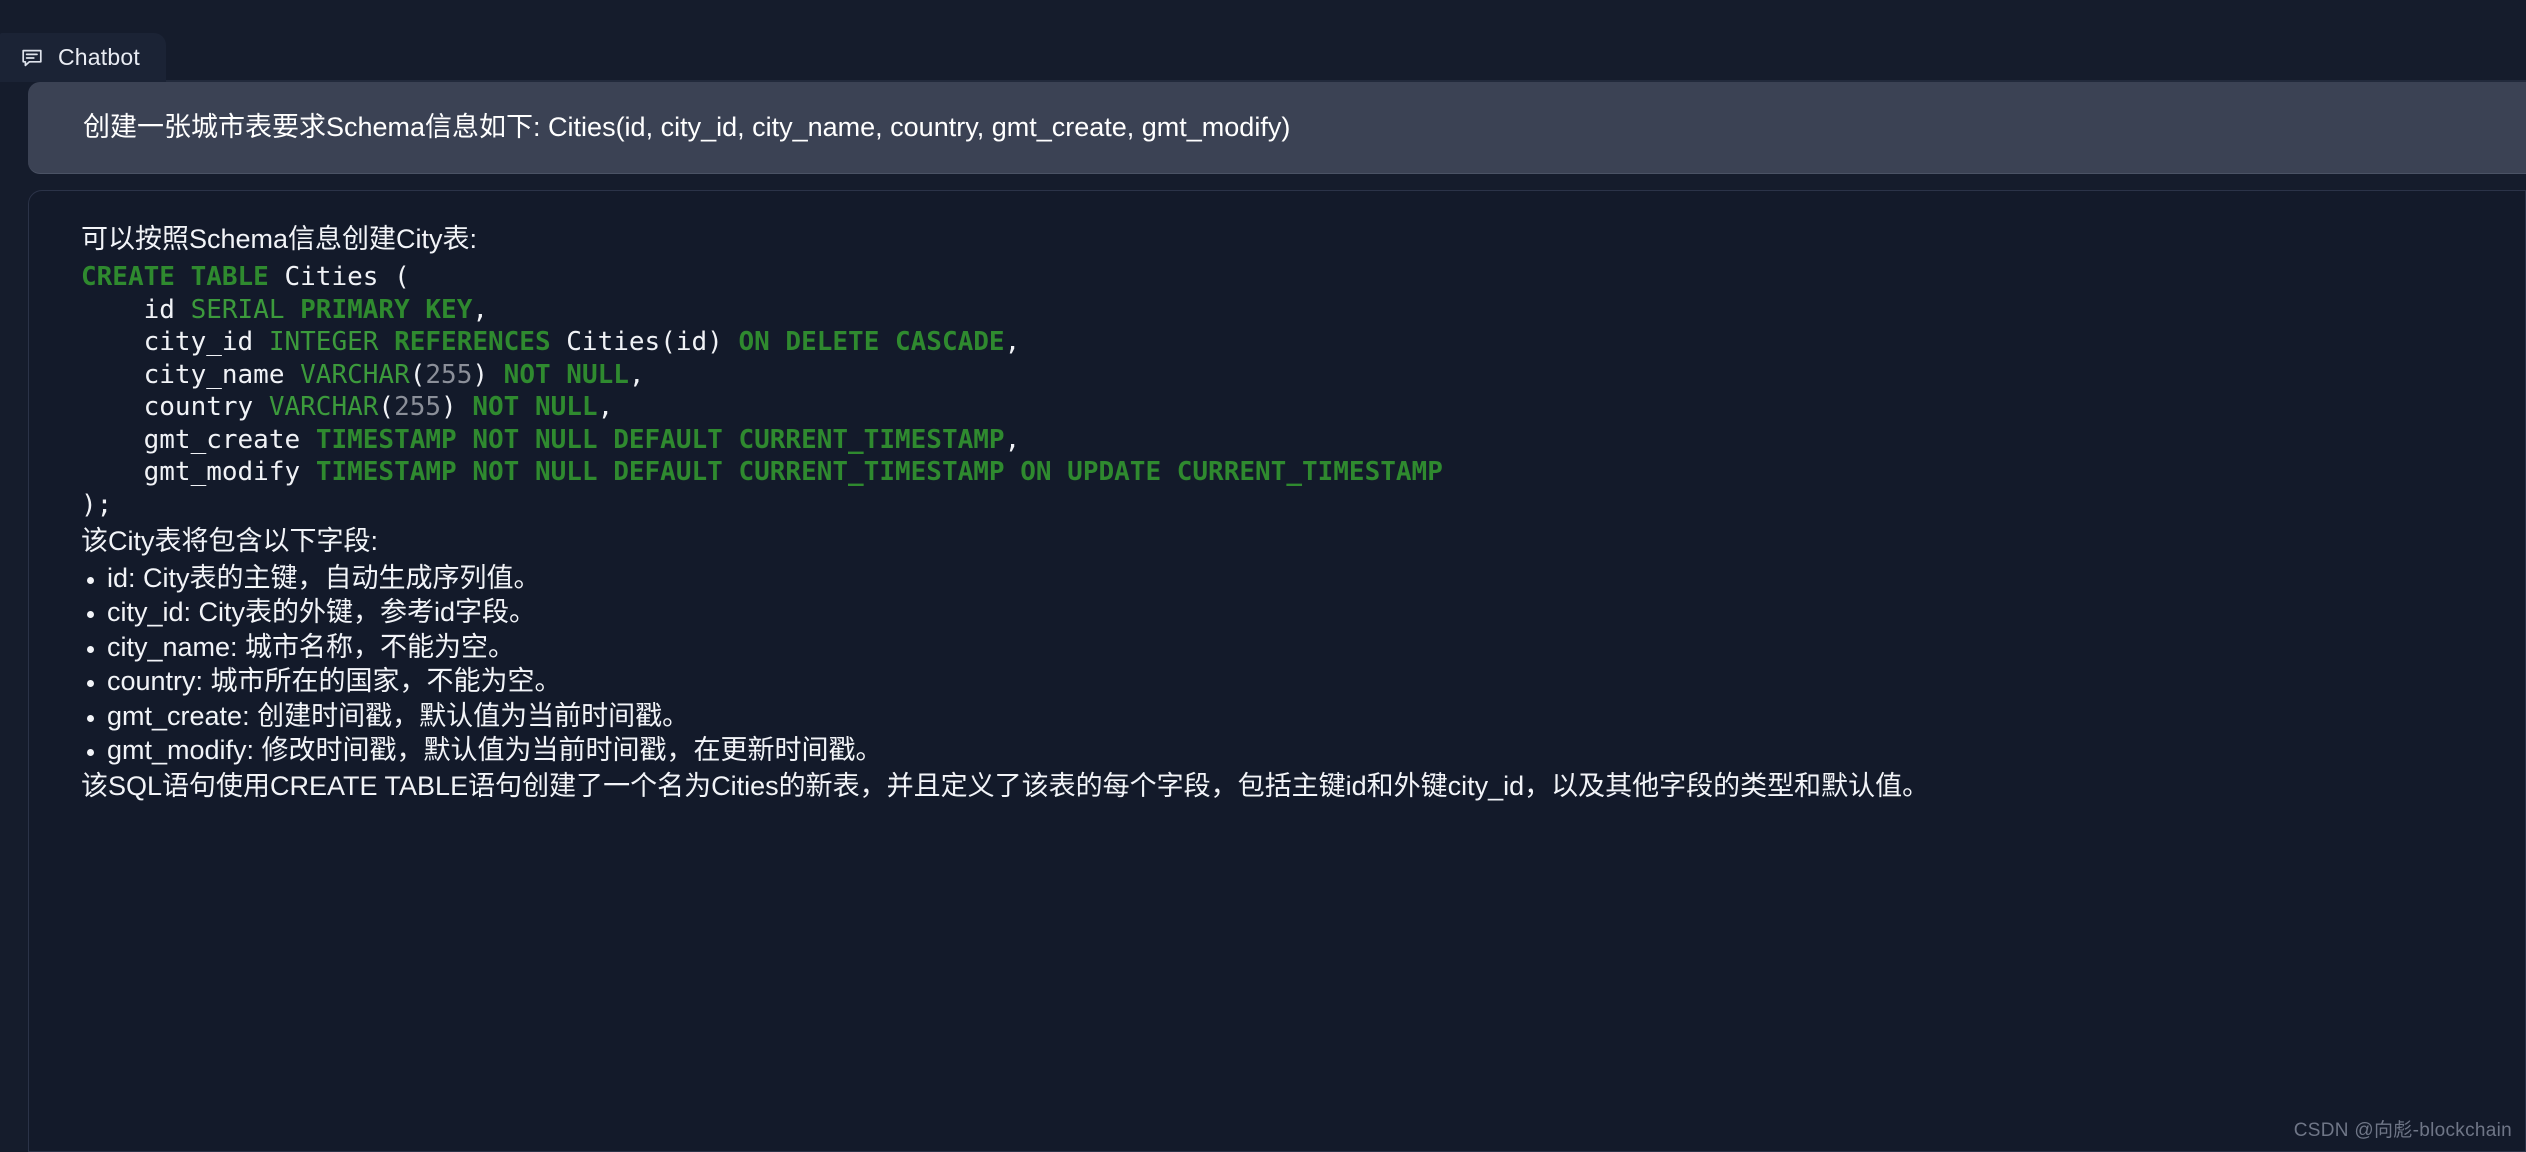 This screenshot has width=2526, height=1152. Describe the element at coordinates (1283, 681) in the screenshot. I see `field-list-item: country: 城市所在的国家，不能为空。` at that location.